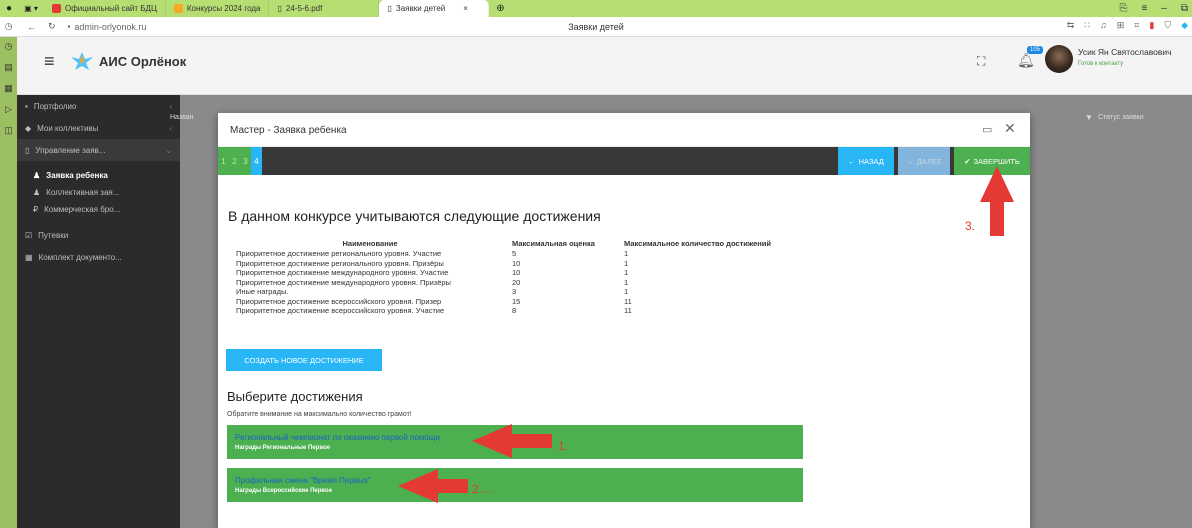 The width and height of the screenshot is (1192, 528). Describe the element at coordinates (1087, 25) in the screenshot. I see `reader-icon: ∷` at that location.